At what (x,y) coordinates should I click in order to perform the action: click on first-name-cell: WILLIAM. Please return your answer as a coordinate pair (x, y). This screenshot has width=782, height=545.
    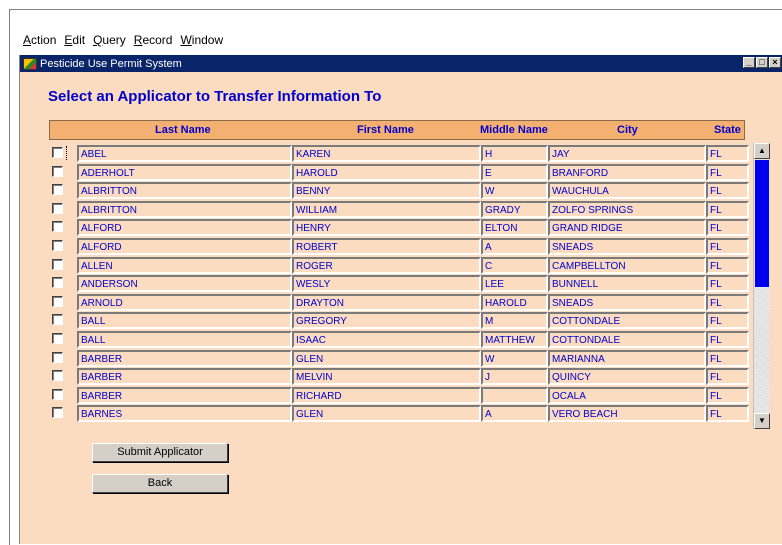
    Looking at the image, I should click on (386, 209).